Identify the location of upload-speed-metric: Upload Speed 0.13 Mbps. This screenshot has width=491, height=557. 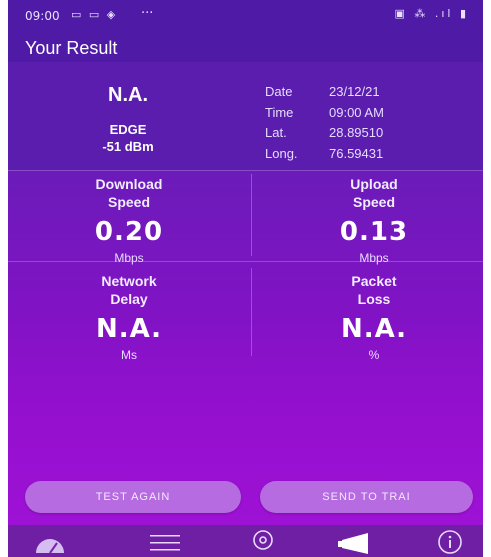
(374, 220).